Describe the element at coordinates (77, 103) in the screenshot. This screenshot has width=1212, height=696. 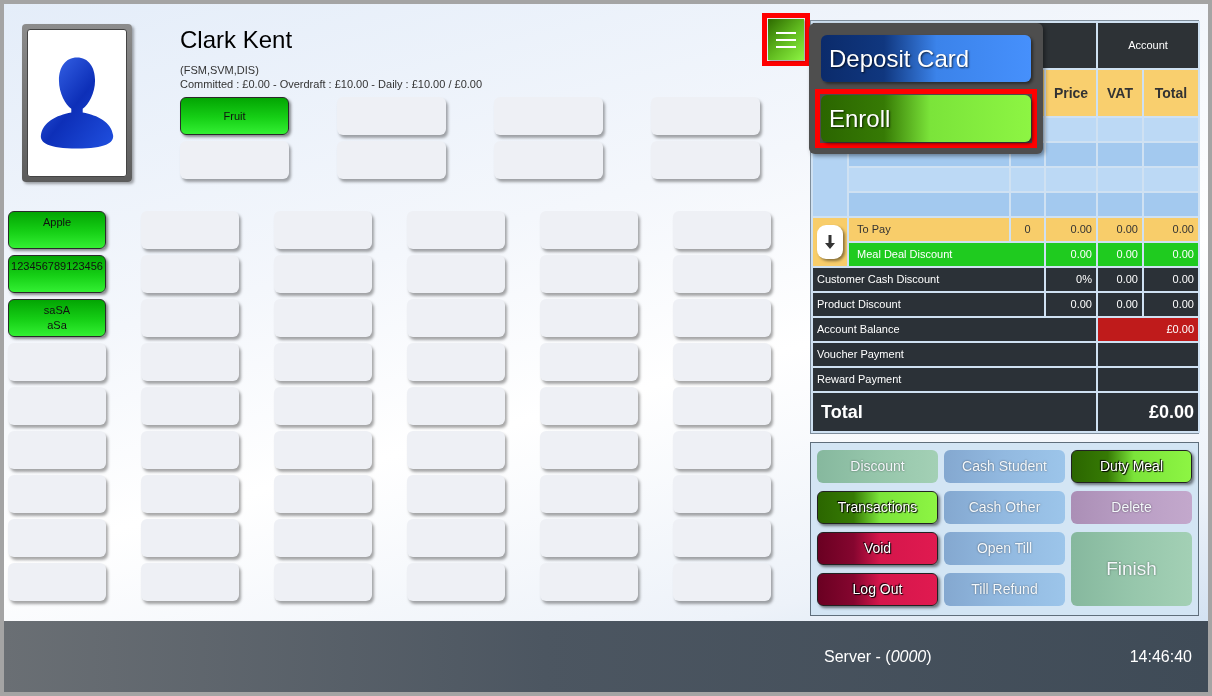
I see `person-silhouette-icon` at that location.